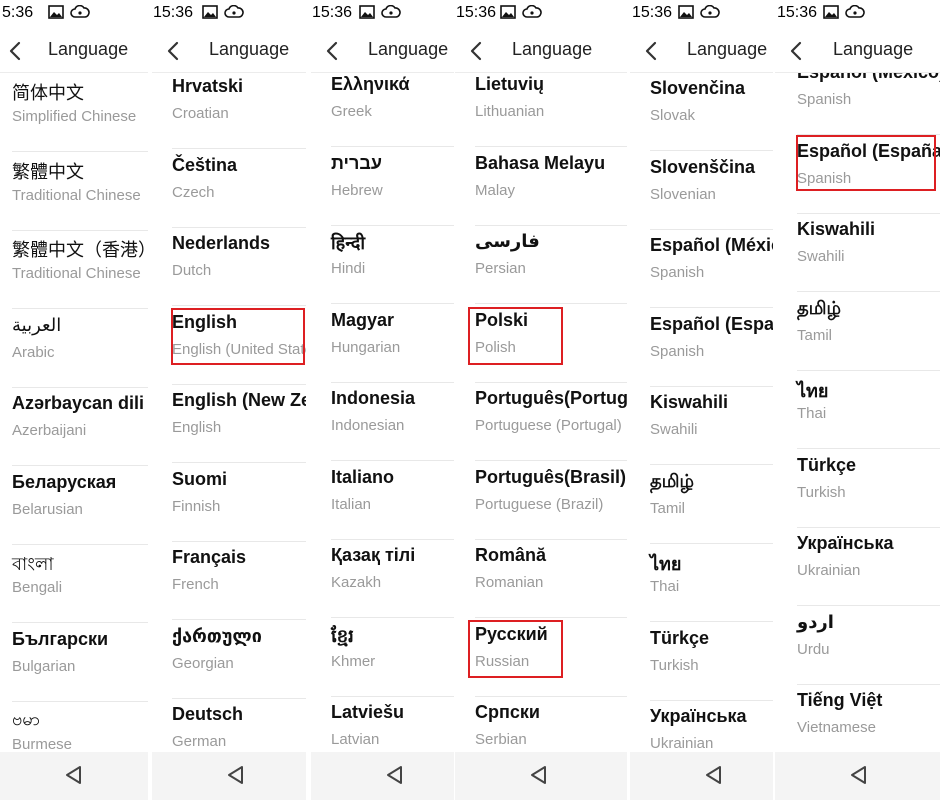  Describe the element at coordinates (711, 347) in the screenshot. I see `language-item: Español (España) Spanish` at that location.